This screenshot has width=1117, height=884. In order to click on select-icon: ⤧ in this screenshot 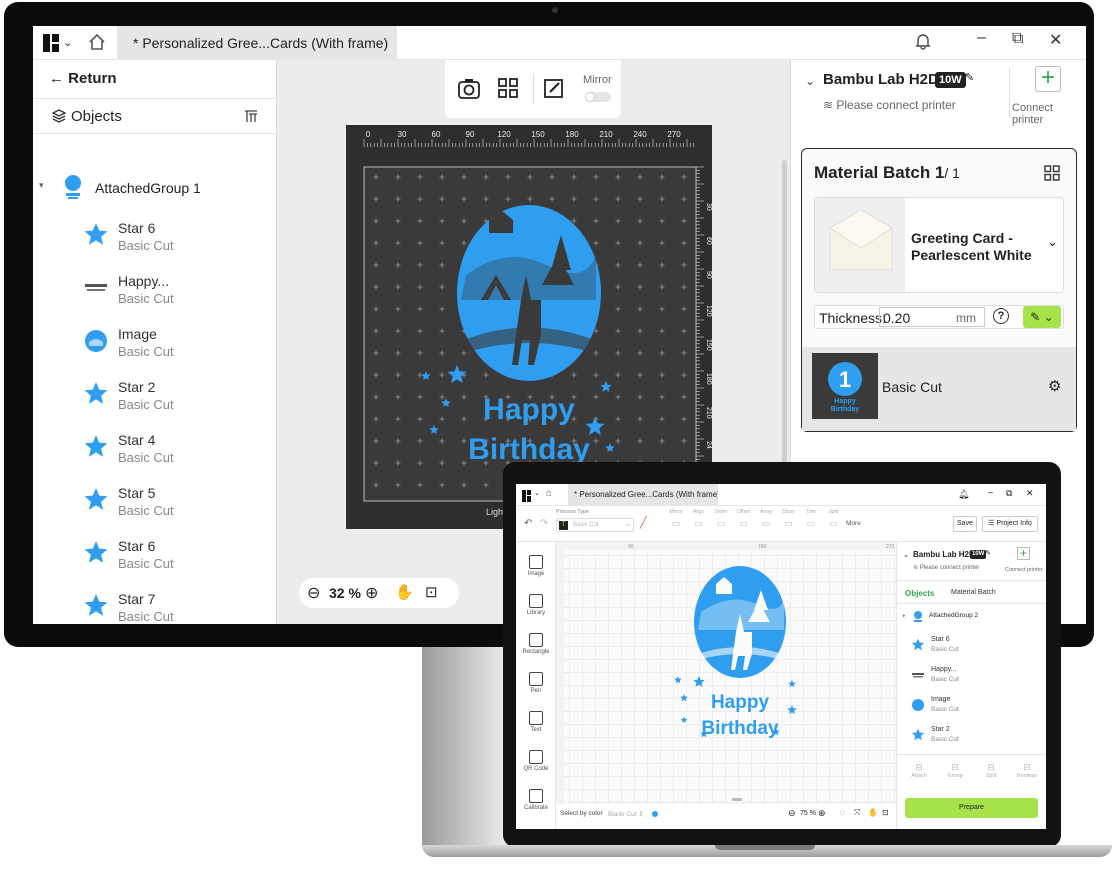, I will do `click(857, 813)`.